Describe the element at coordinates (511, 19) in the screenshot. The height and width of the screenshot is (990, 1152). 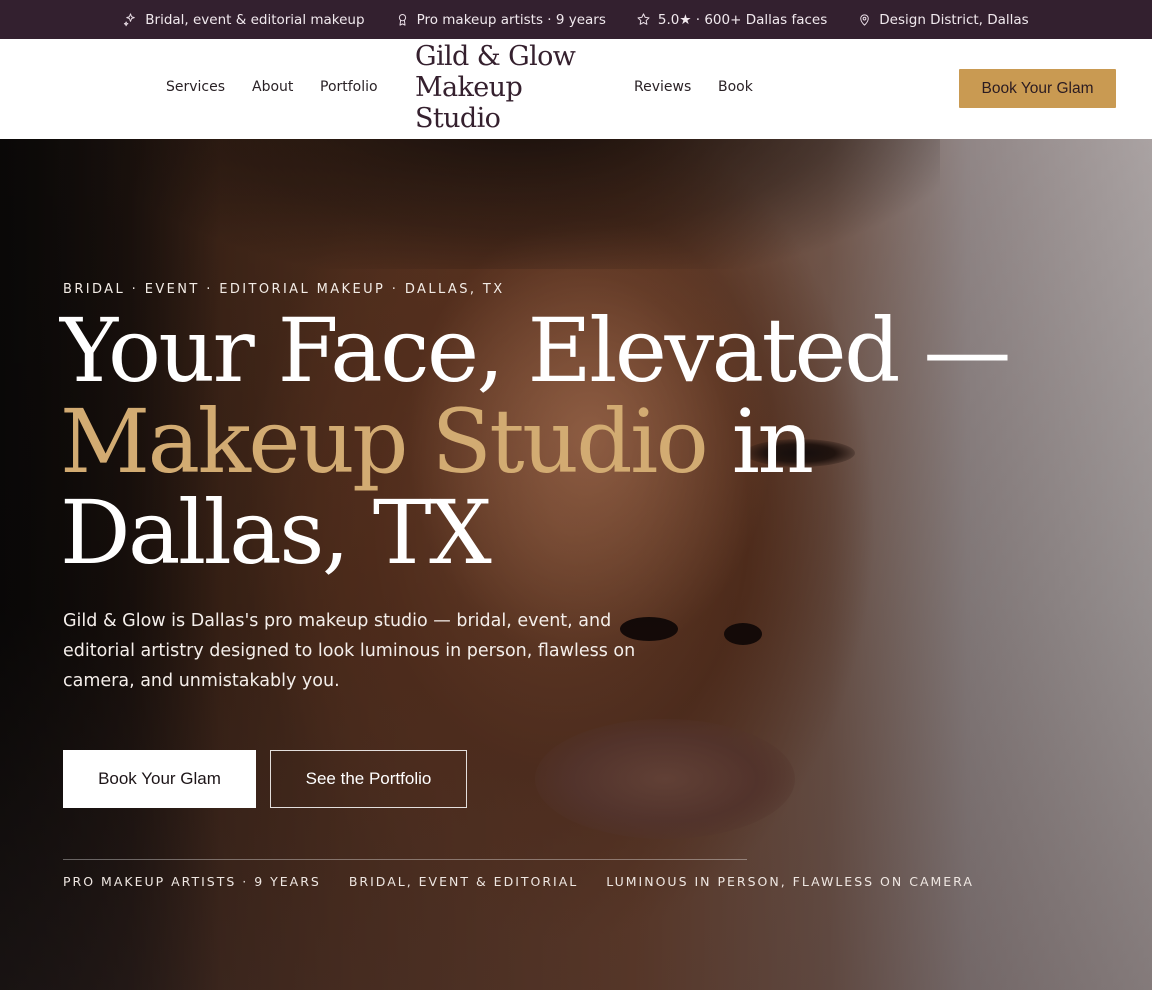
I see `topbar-item-label: Pro makeup artists · 9 years` at that location.